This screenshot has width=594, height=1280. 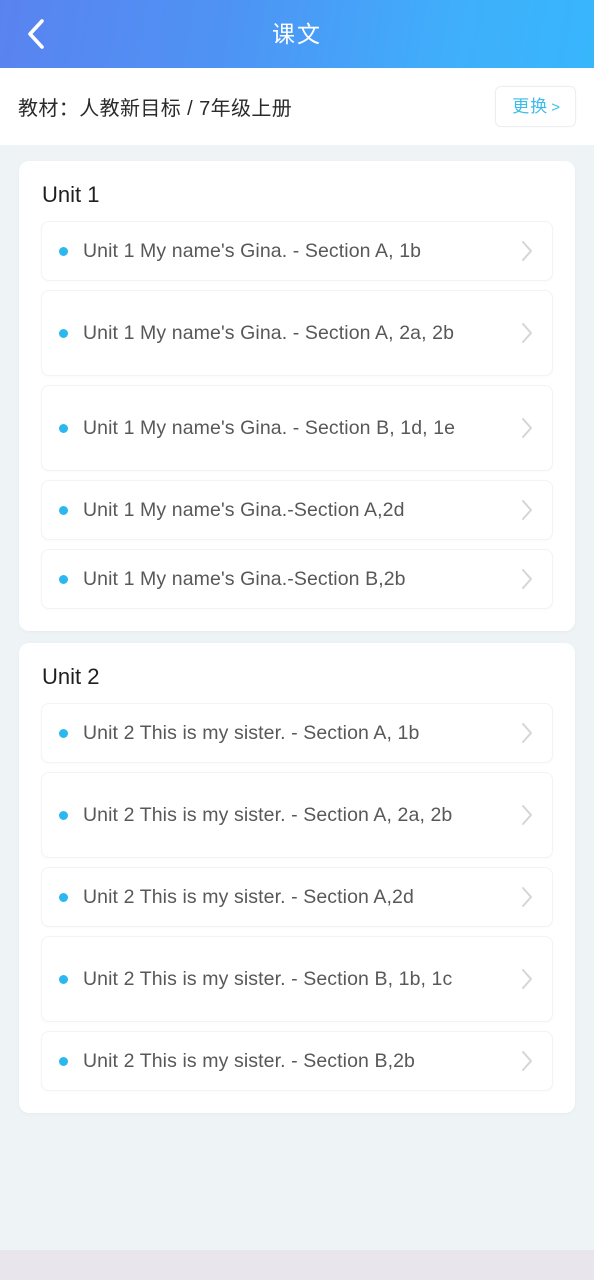 What do you see at coordinates (297, 106) in the screenshot?
I see `textbook-bar: 教材：人教新目标 / 7年级上册 更换 >` at bounding box center [297, 106].